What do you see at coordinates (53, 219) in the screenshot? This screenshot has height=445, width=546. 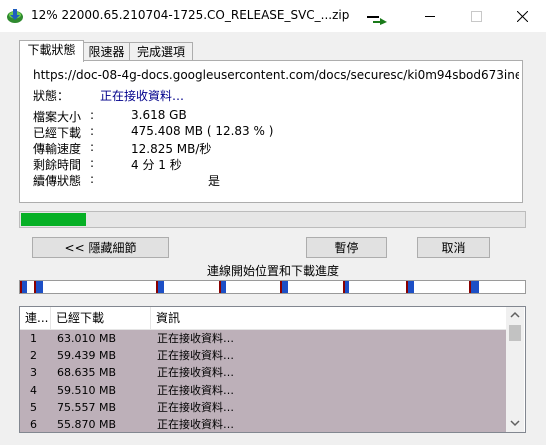 I see `progress-fill` at bounding box center [53, 219].